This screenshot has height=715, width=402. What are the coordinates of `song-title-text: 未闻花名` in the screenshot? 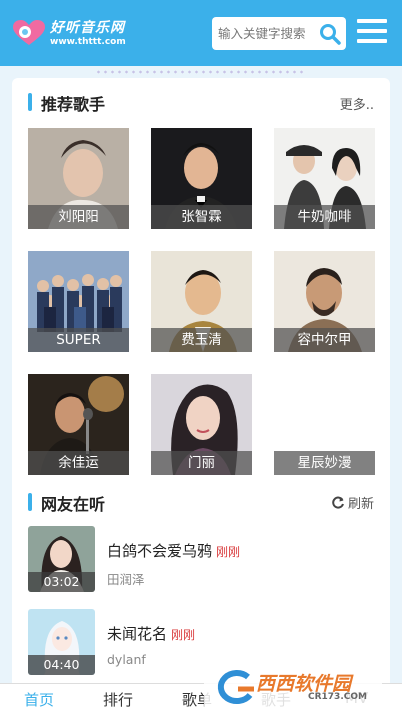 It's located at (137, 634).